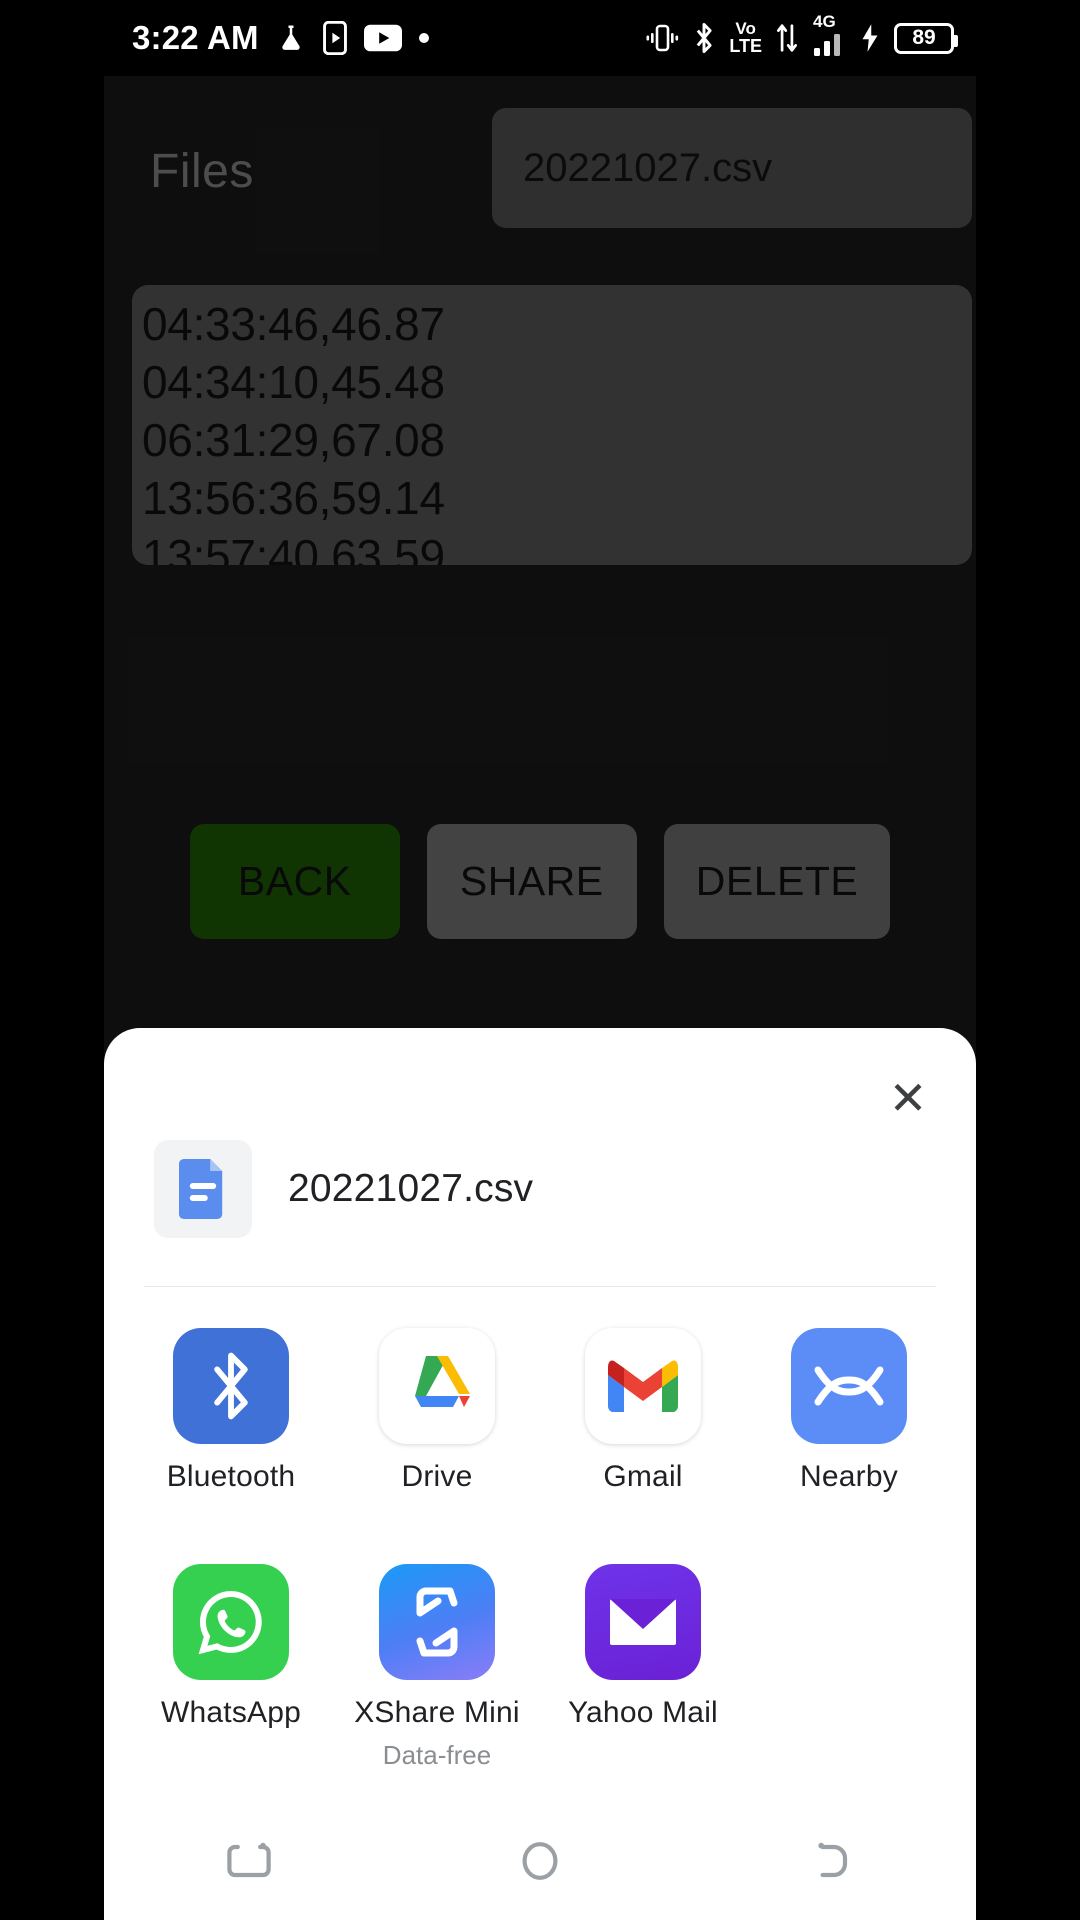 The height and width of the screenshot is (1920, 1080). I want to click on status-bar-left: 3:22 AM, so click(280, 38).